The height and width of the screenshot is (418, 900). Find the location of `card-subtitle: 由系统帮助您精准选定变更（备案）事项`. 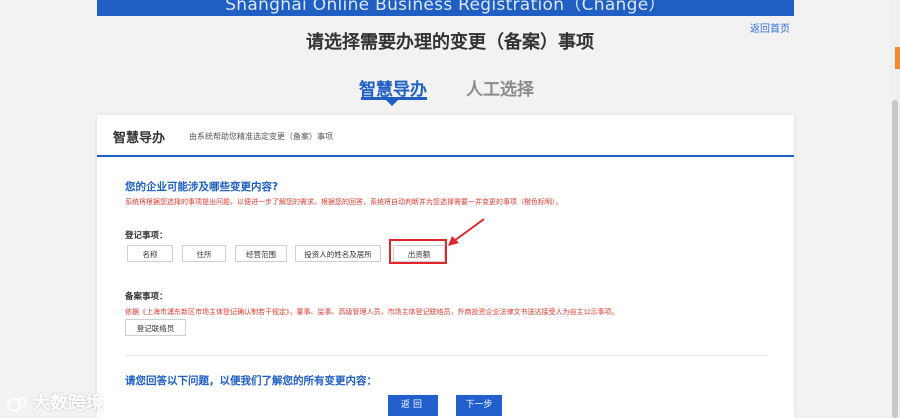

card-subtitle: 由系统帮助您精准选定变更（备案）事项 is located at coordinates (261, 136).